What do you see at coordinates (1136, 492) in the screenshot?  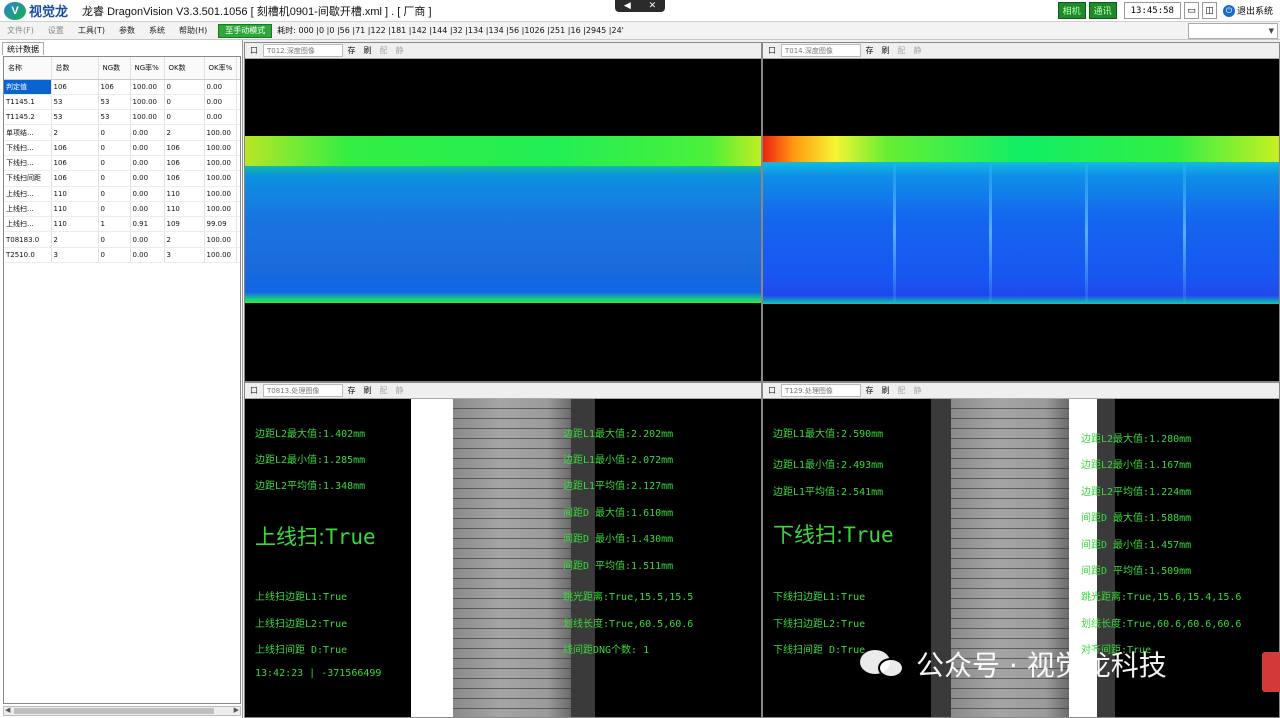 I see `ov-r-l2-avg: 边距L2平均值:1.224mm` at bounding box center [1136, 492].